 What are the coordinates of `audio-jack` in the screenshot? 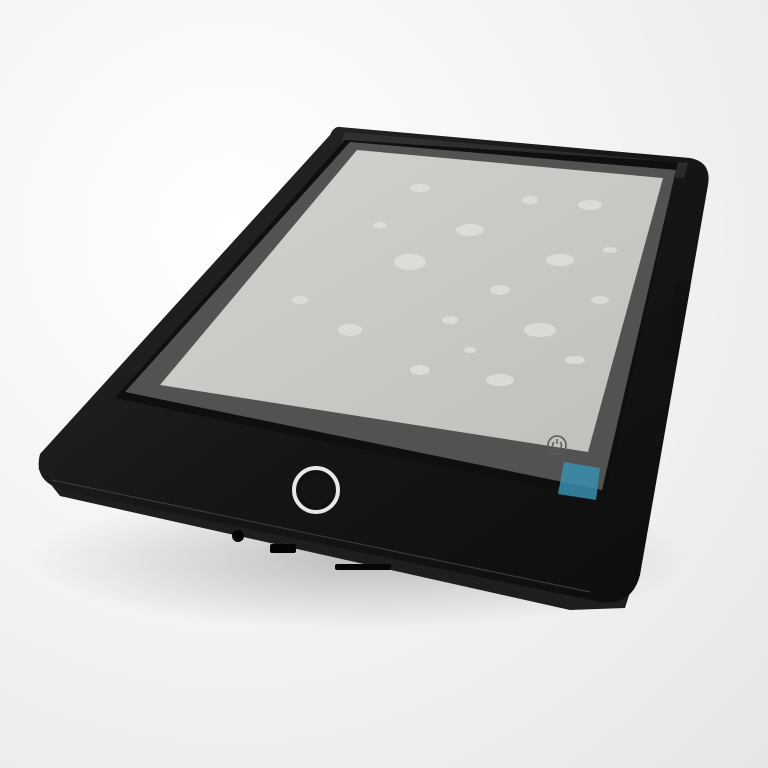 It's located at (238, 536).